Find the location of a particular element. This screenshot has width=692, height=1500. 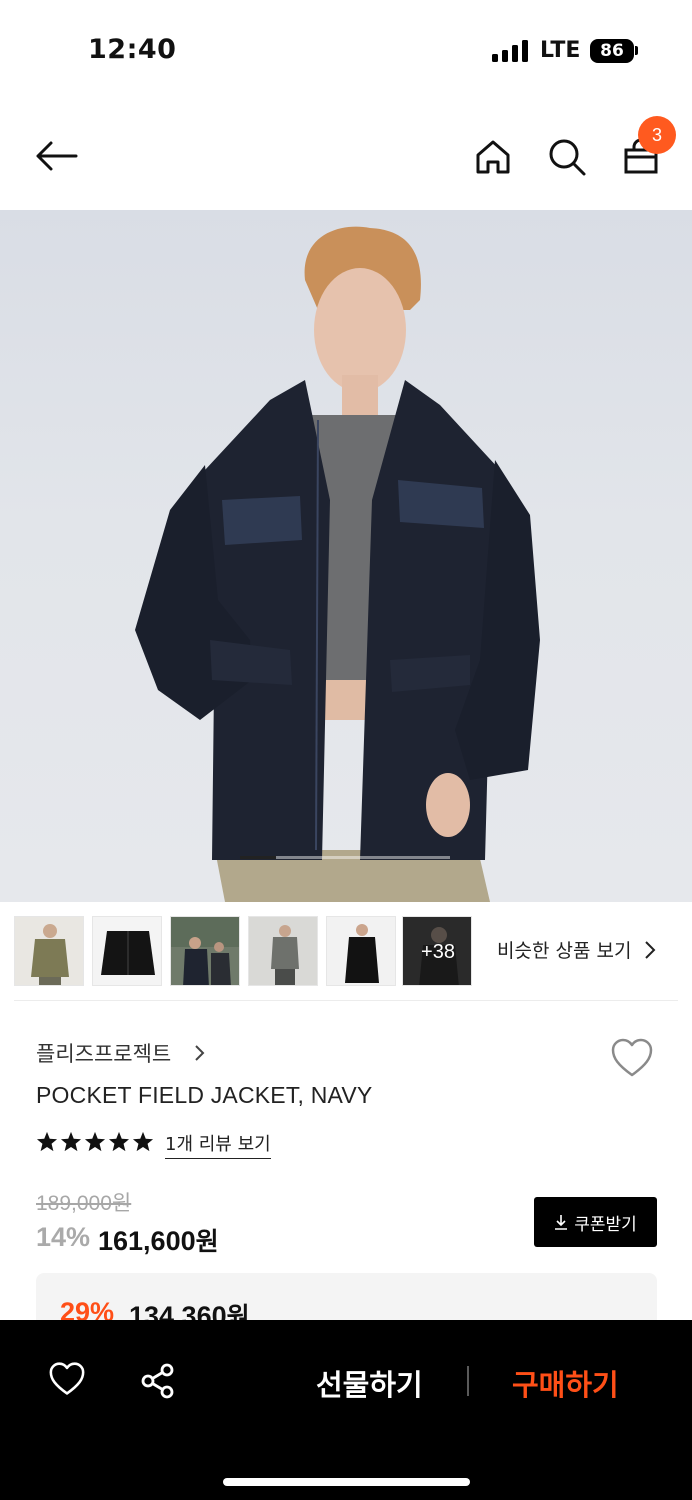

sale-price-currency: 원 is located at coordinates (207, 1241).